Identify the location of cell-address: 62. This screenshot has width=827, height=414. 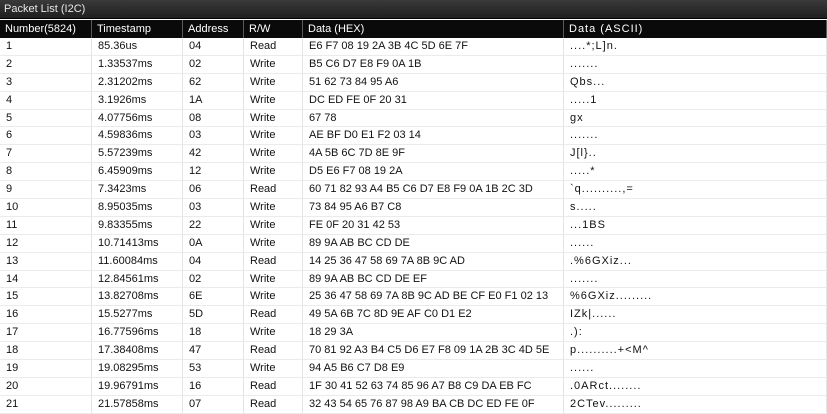
(213, 82).